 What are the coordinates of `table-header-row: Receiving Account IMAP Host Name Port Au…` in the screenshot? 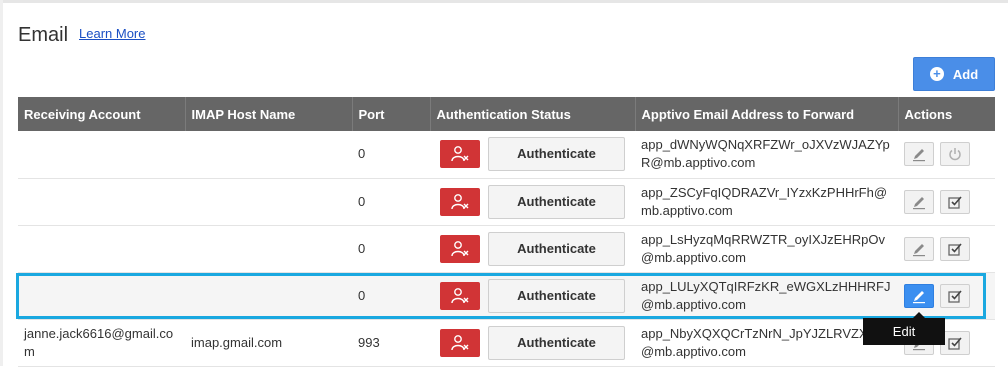 It's located at (506, 114).